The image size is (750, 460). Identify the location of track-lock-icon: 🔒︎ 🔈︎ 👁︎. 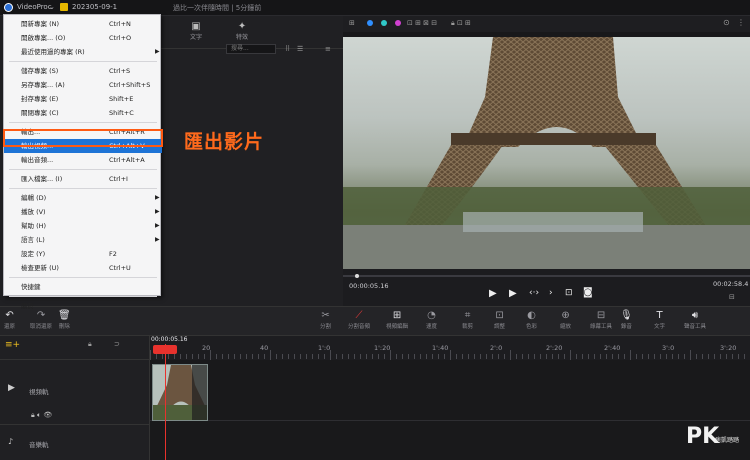
(41, 415).